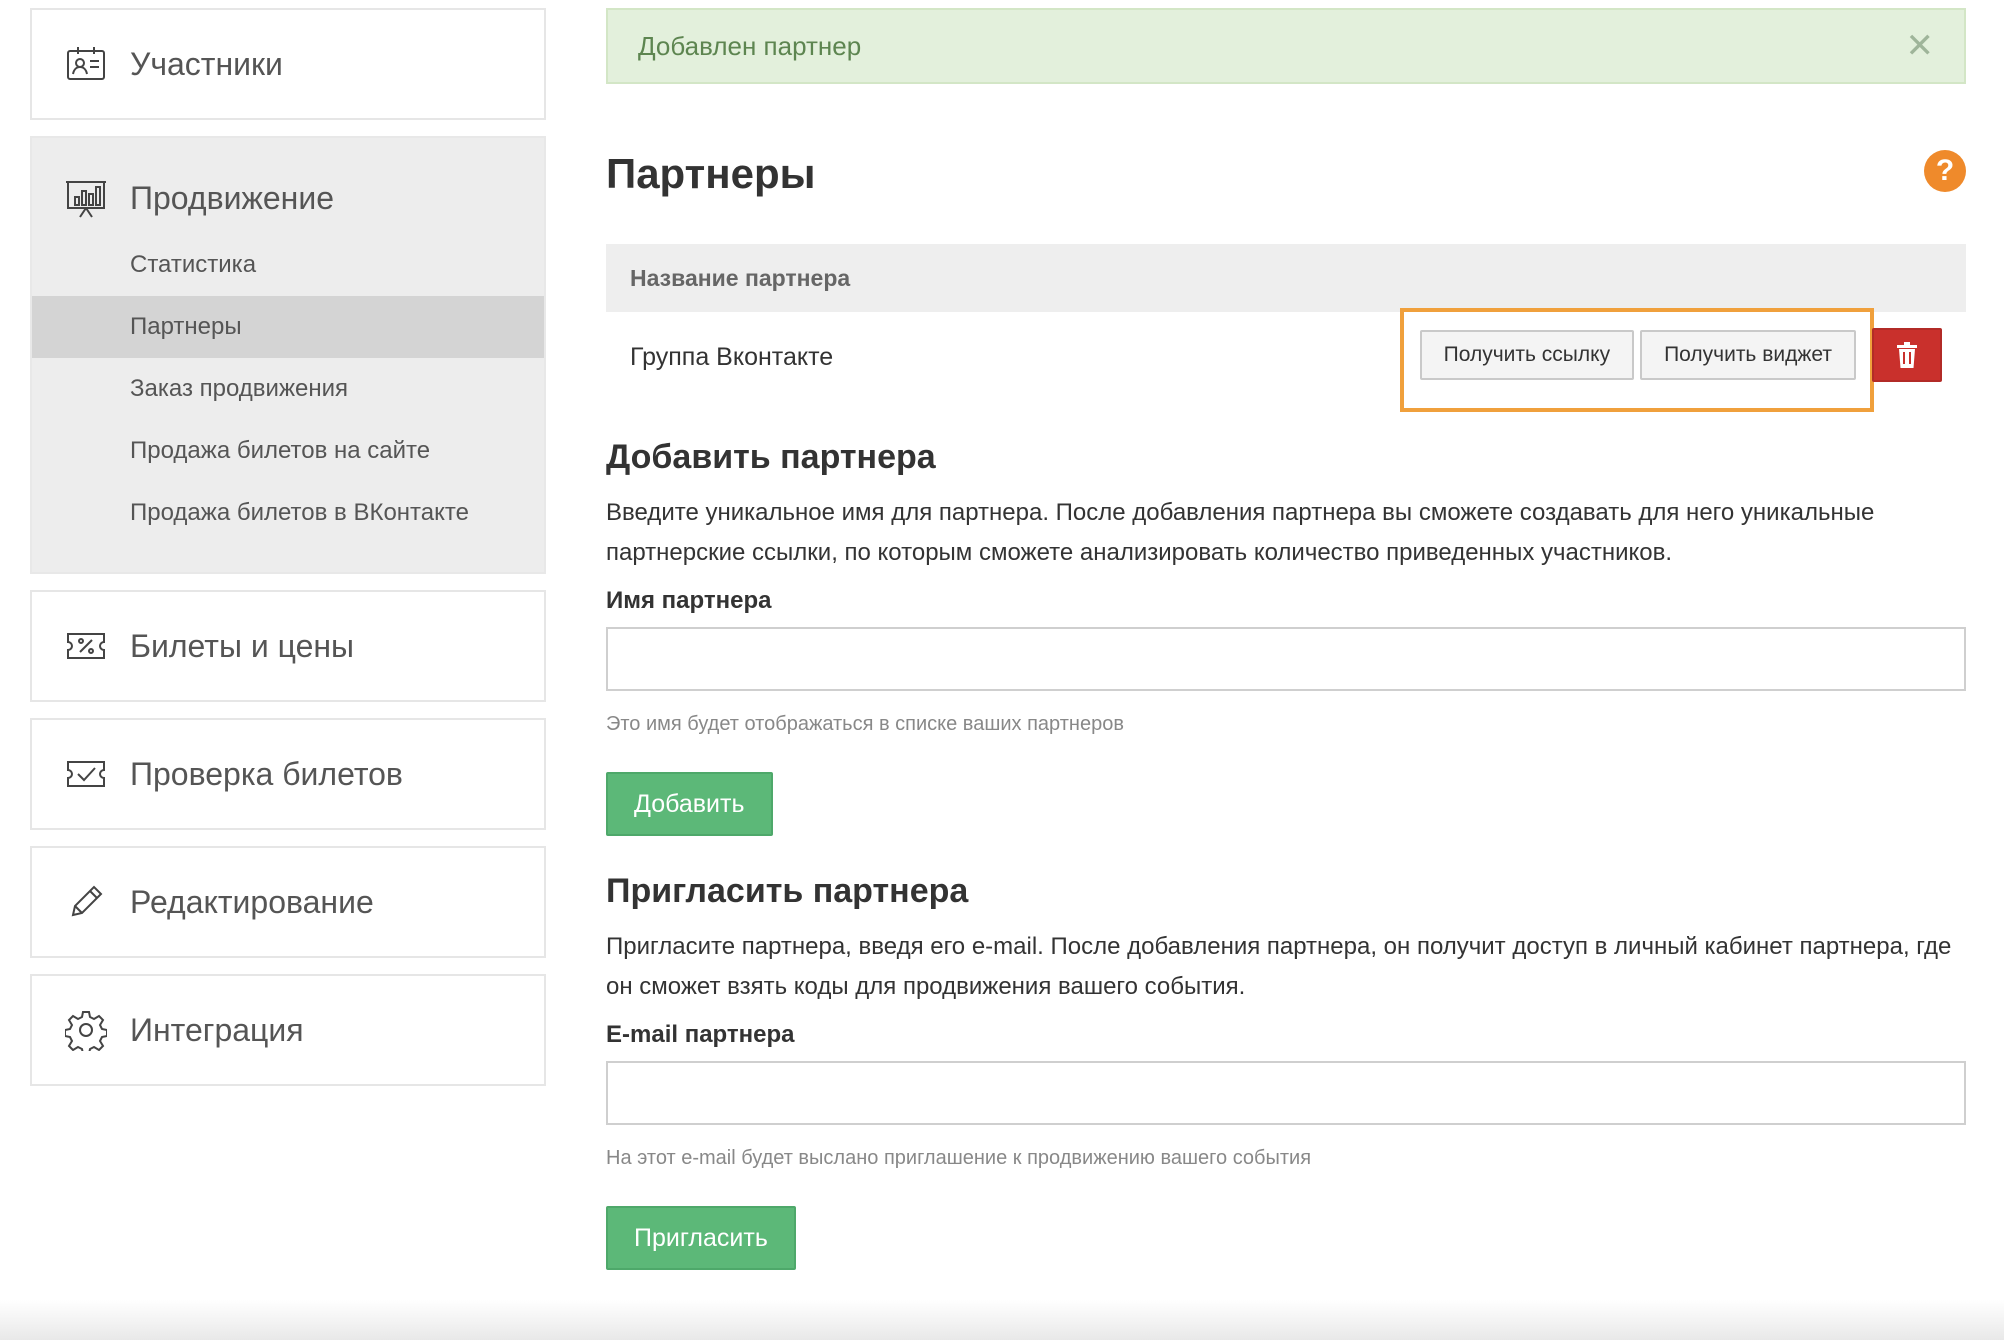  Describe the element at coordinates (86, 1030) in the screenshot. I see `gear-icon` at that location.